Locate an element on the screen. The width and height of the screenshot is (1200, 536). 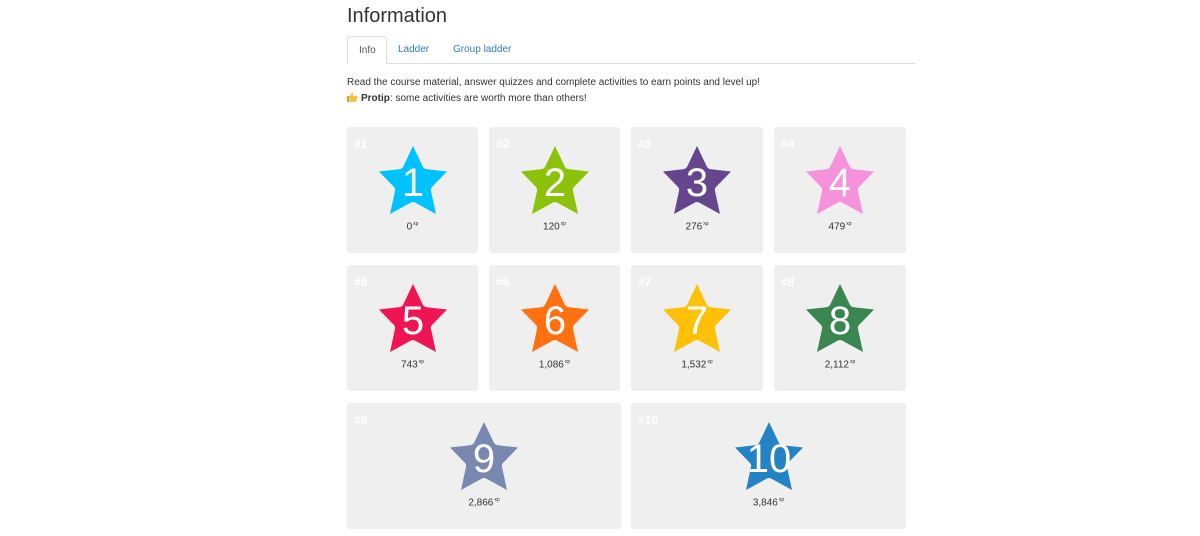
level-card: #2 2 120xp is located at coordinates (554, 190).